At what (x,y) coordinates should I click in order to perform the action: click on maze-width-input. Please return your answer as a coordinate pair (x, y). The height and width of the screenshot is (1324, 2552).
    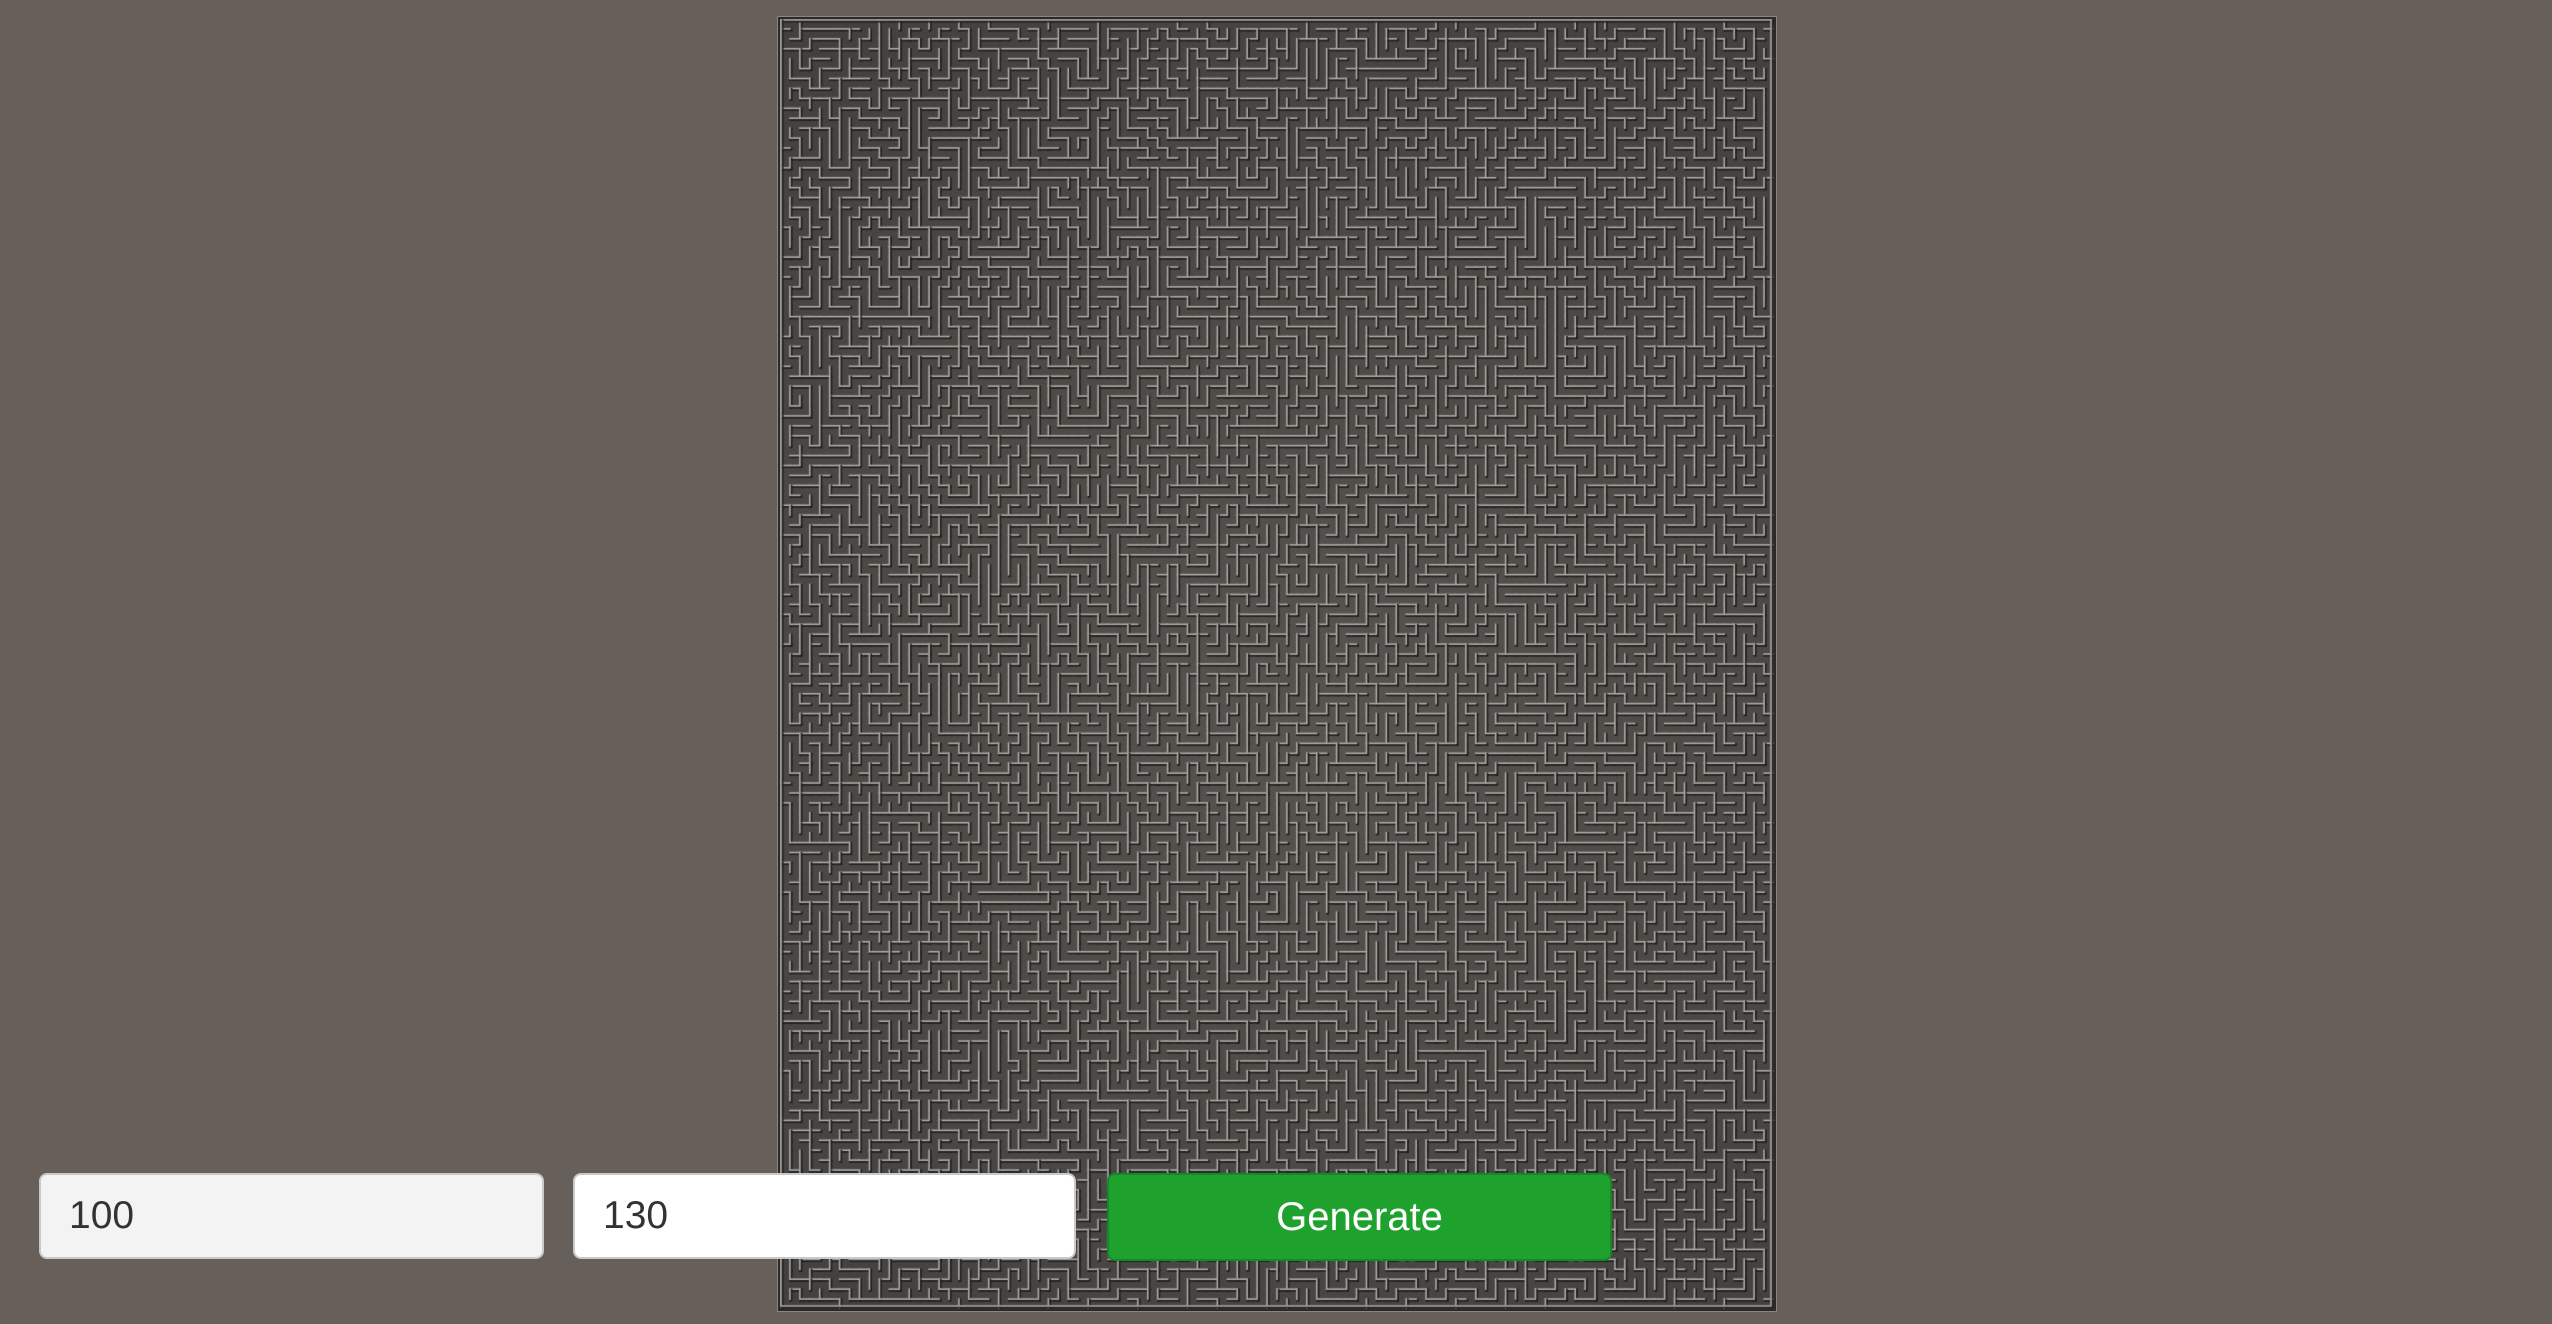
    Looking at the image, I should click on (291, 1216).